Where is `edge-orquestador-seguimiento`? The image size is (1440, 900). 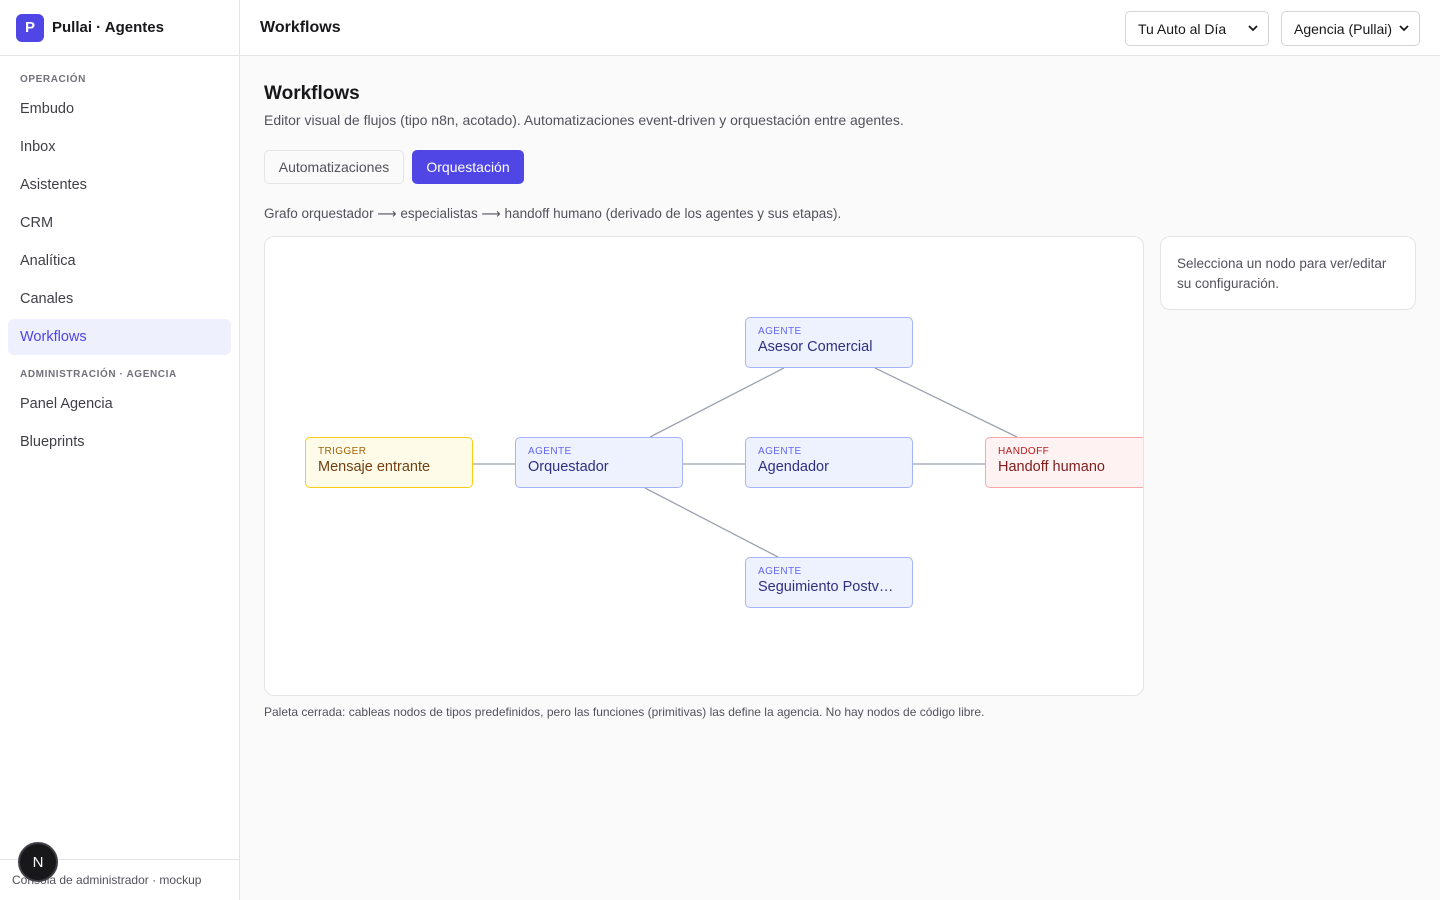
edge-orquestador-seguimiento is located at coordinates (711, 522).